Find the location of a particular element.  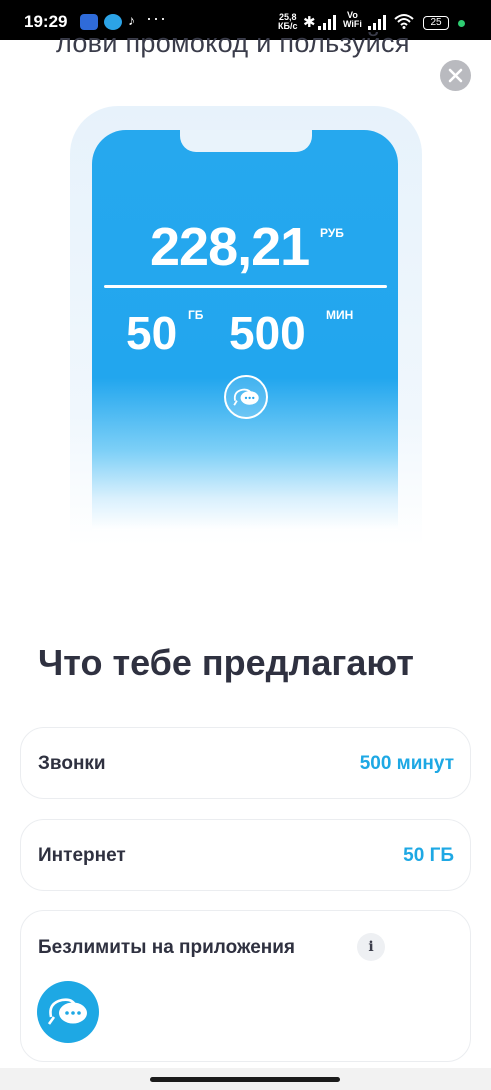

vowifi-indicator: Vo WiFi is located at coordinates (352, 19).